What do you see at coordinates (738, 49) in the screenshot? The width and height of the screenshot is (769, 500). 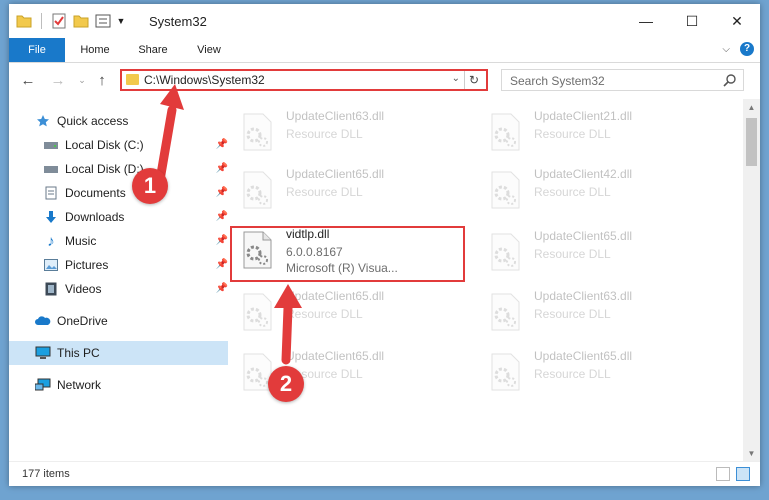 I see `ribbon-controls: ⌵ ?` at bounding box center [738, 49].